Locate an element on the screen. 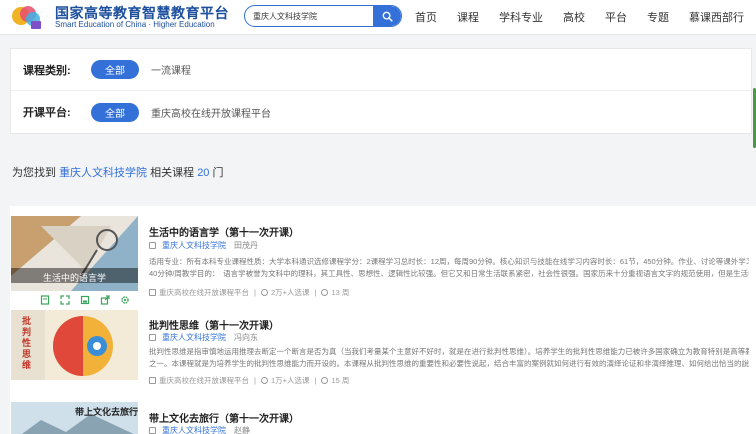  course-weeks: 13 周 is located at coordinates (340, 292).